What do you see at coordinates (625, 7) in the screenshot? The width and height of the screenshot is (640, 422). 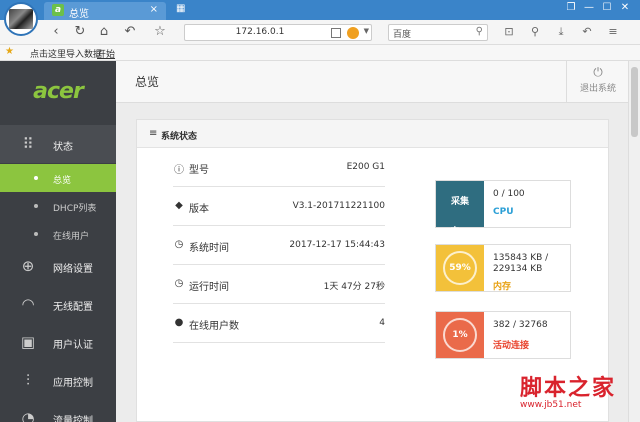 I see `close-window-icon: ✕` at bounding box center [625, 7].